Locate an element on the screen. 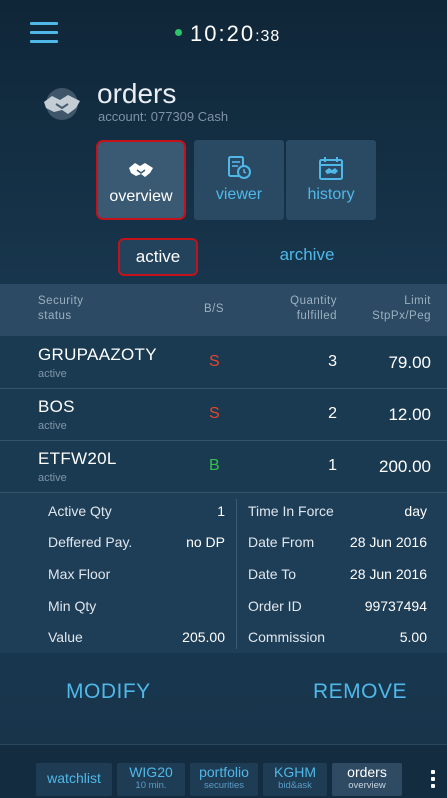 This screenshot has height=798, width=447. nav-portfolio-label: portfolio is located at coordinates (224, 772).